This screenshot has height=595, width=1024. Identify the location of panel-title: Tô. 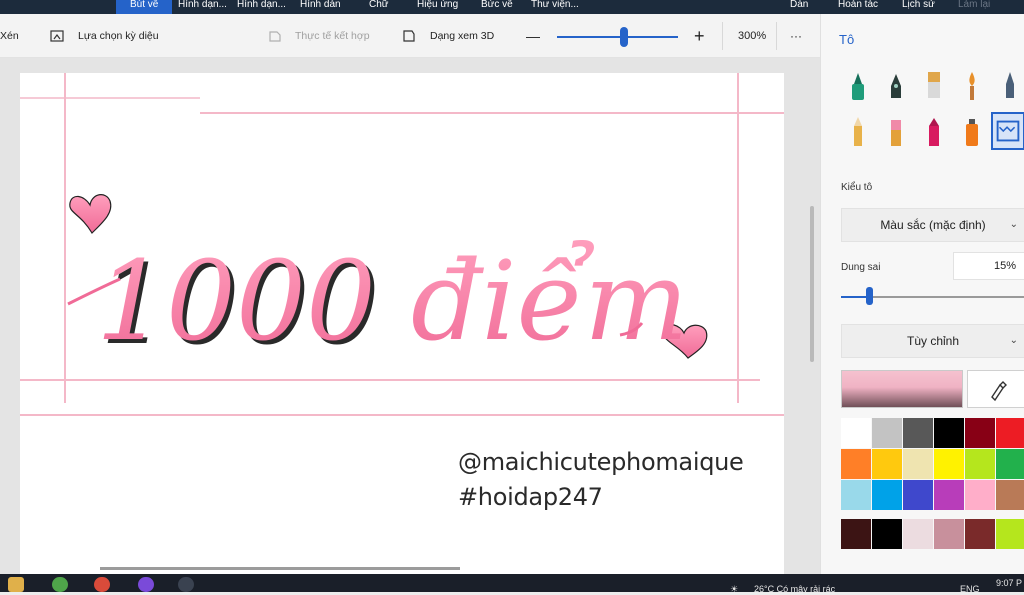
(847, 39).